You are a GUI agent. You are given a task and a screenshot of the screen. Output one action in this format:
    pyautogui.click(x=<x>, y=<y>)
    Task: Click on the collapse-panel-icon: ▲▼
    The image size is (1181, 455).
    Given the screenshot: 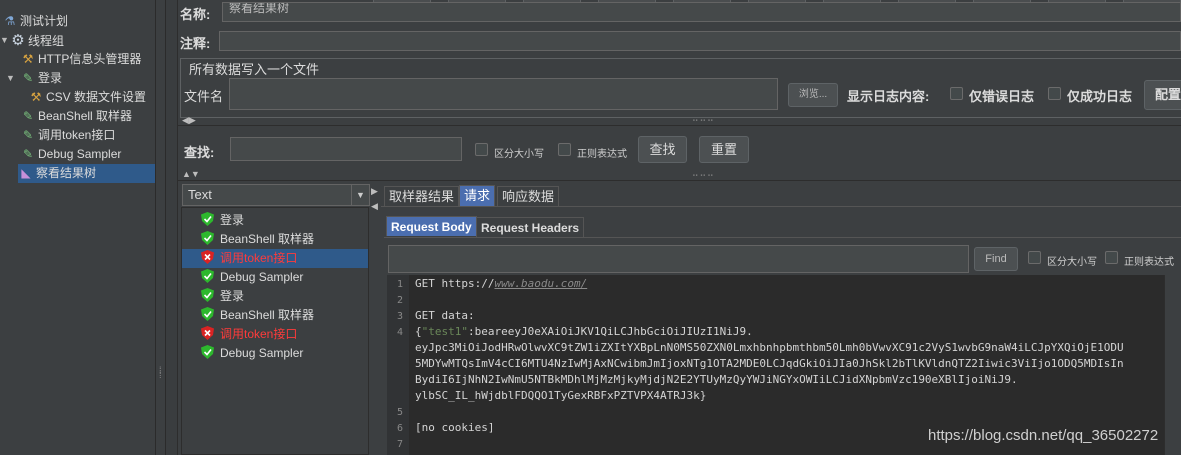 What is the action you would take?
    pyautogui.click(x=191, y=174)
    